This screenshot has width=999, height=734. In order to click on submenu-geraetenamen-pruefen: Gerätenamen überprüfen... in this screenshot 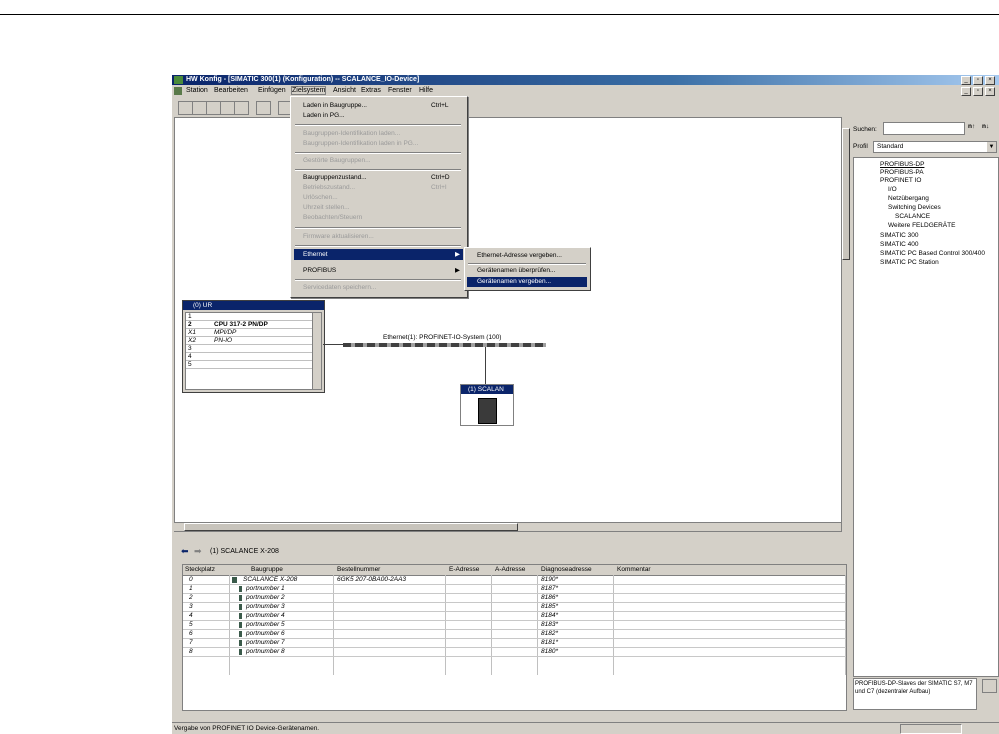, I will do `click(516, 270)`.